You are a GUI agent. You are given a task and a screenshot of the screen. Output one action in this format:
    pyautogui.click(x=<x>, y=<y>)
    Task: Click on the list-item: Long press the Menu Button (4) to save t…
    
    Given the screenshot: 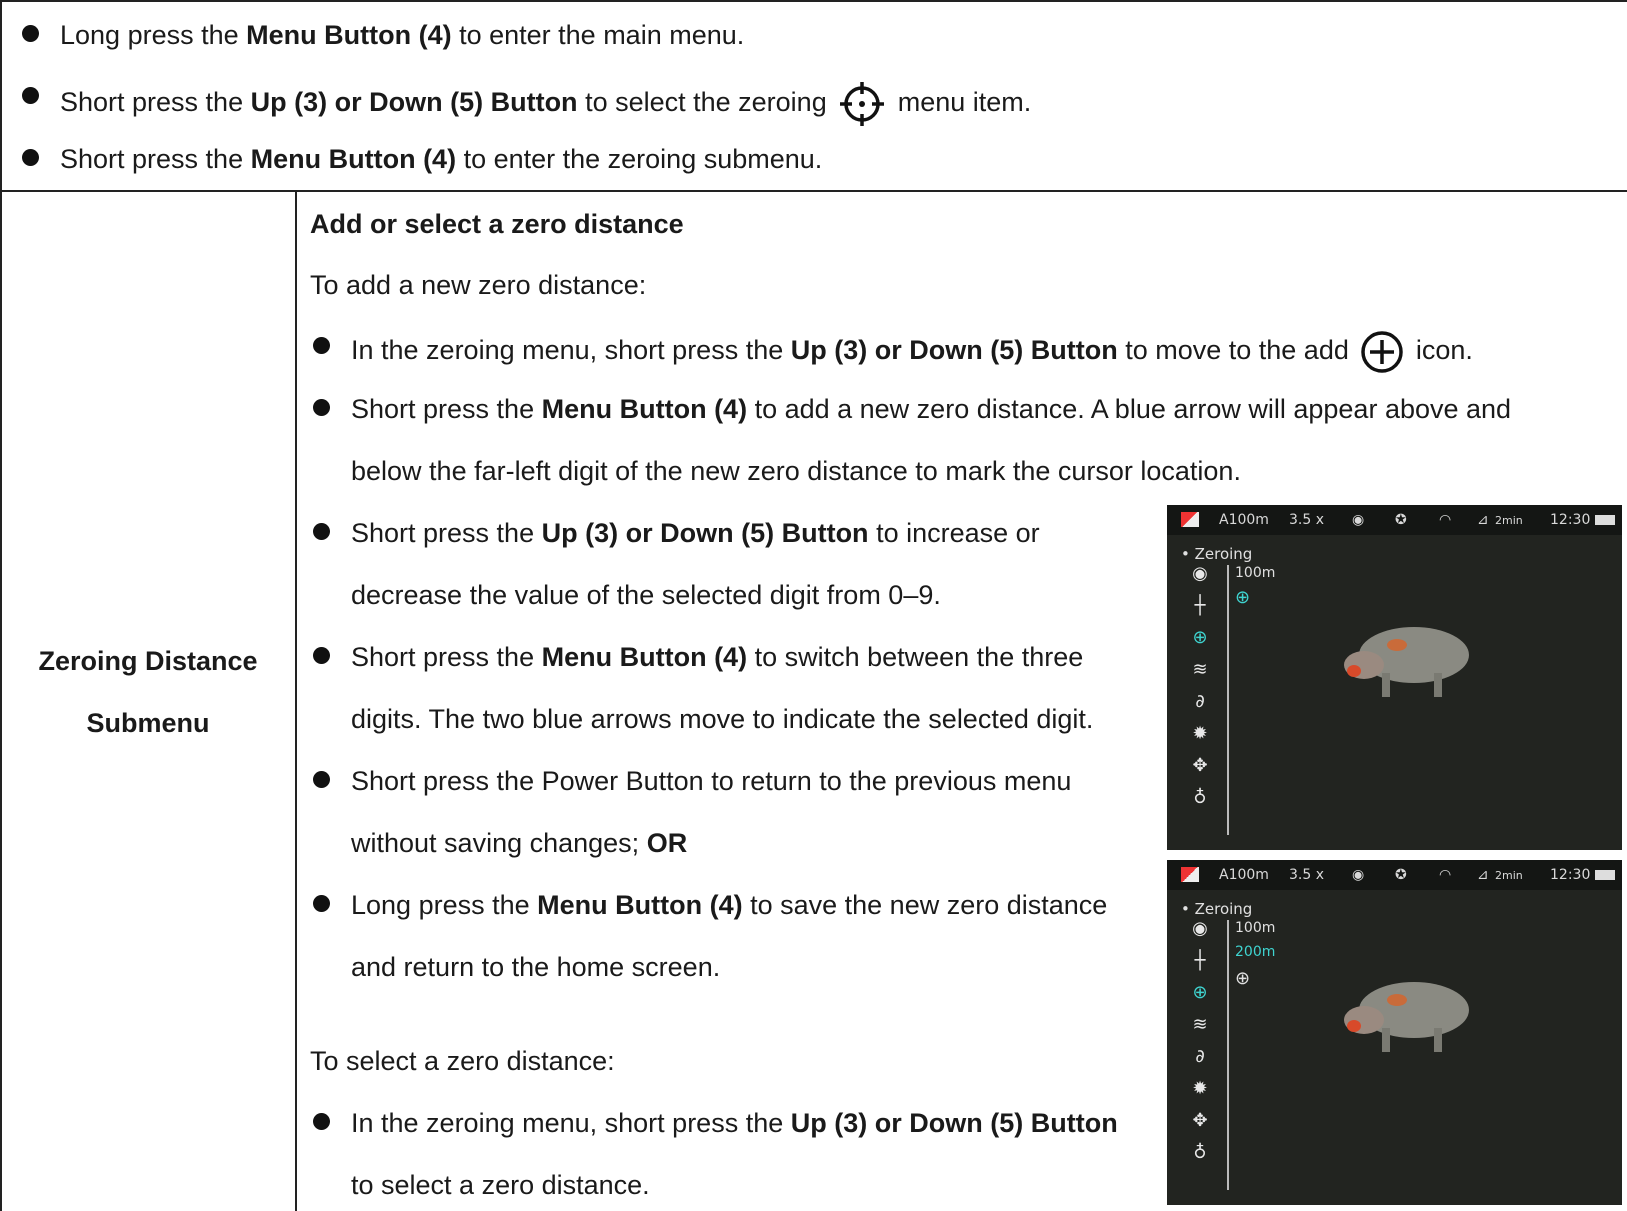 What is the action you would take?
    pyautogui.click(x=710, y=905)
    